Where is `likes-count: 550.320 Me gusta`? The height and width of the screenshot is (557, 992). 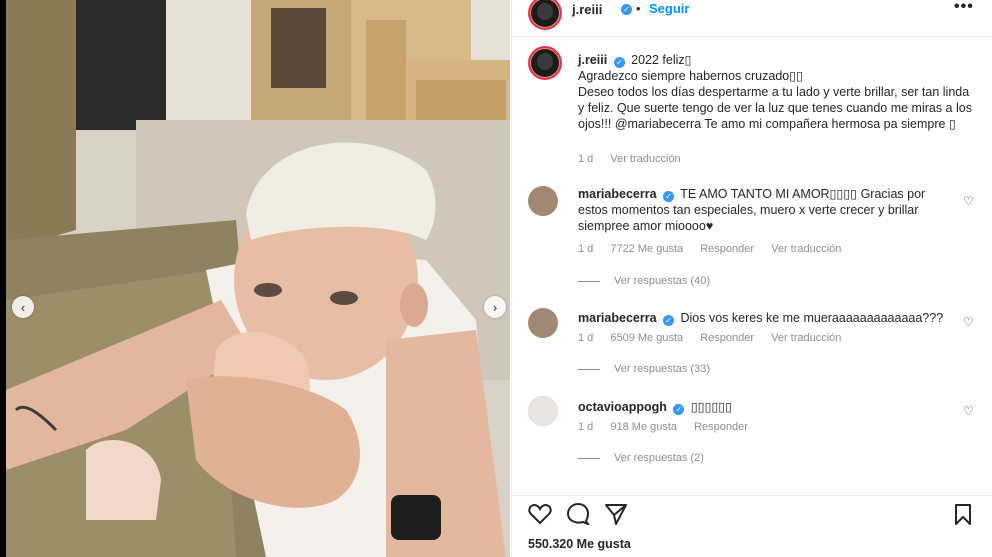 likes-count: 550.320 Me gusta is located at coordinates (579, 544).